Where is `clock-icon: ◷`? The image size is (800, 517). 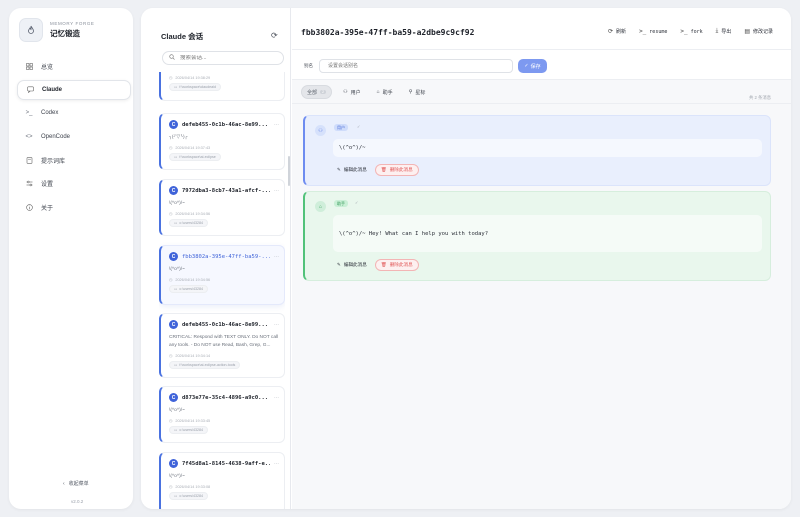 clock-icon: ◷ is located at coordinates (171, 487).